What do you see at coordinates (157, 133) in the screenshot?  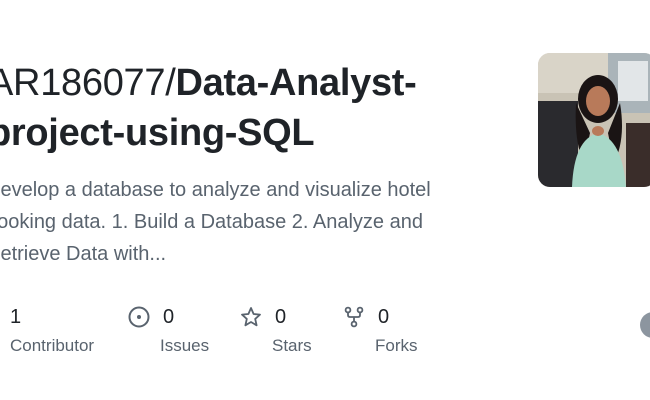 I see `repo-name-line2: project-using-SQL` at bounding box center [157, 133].